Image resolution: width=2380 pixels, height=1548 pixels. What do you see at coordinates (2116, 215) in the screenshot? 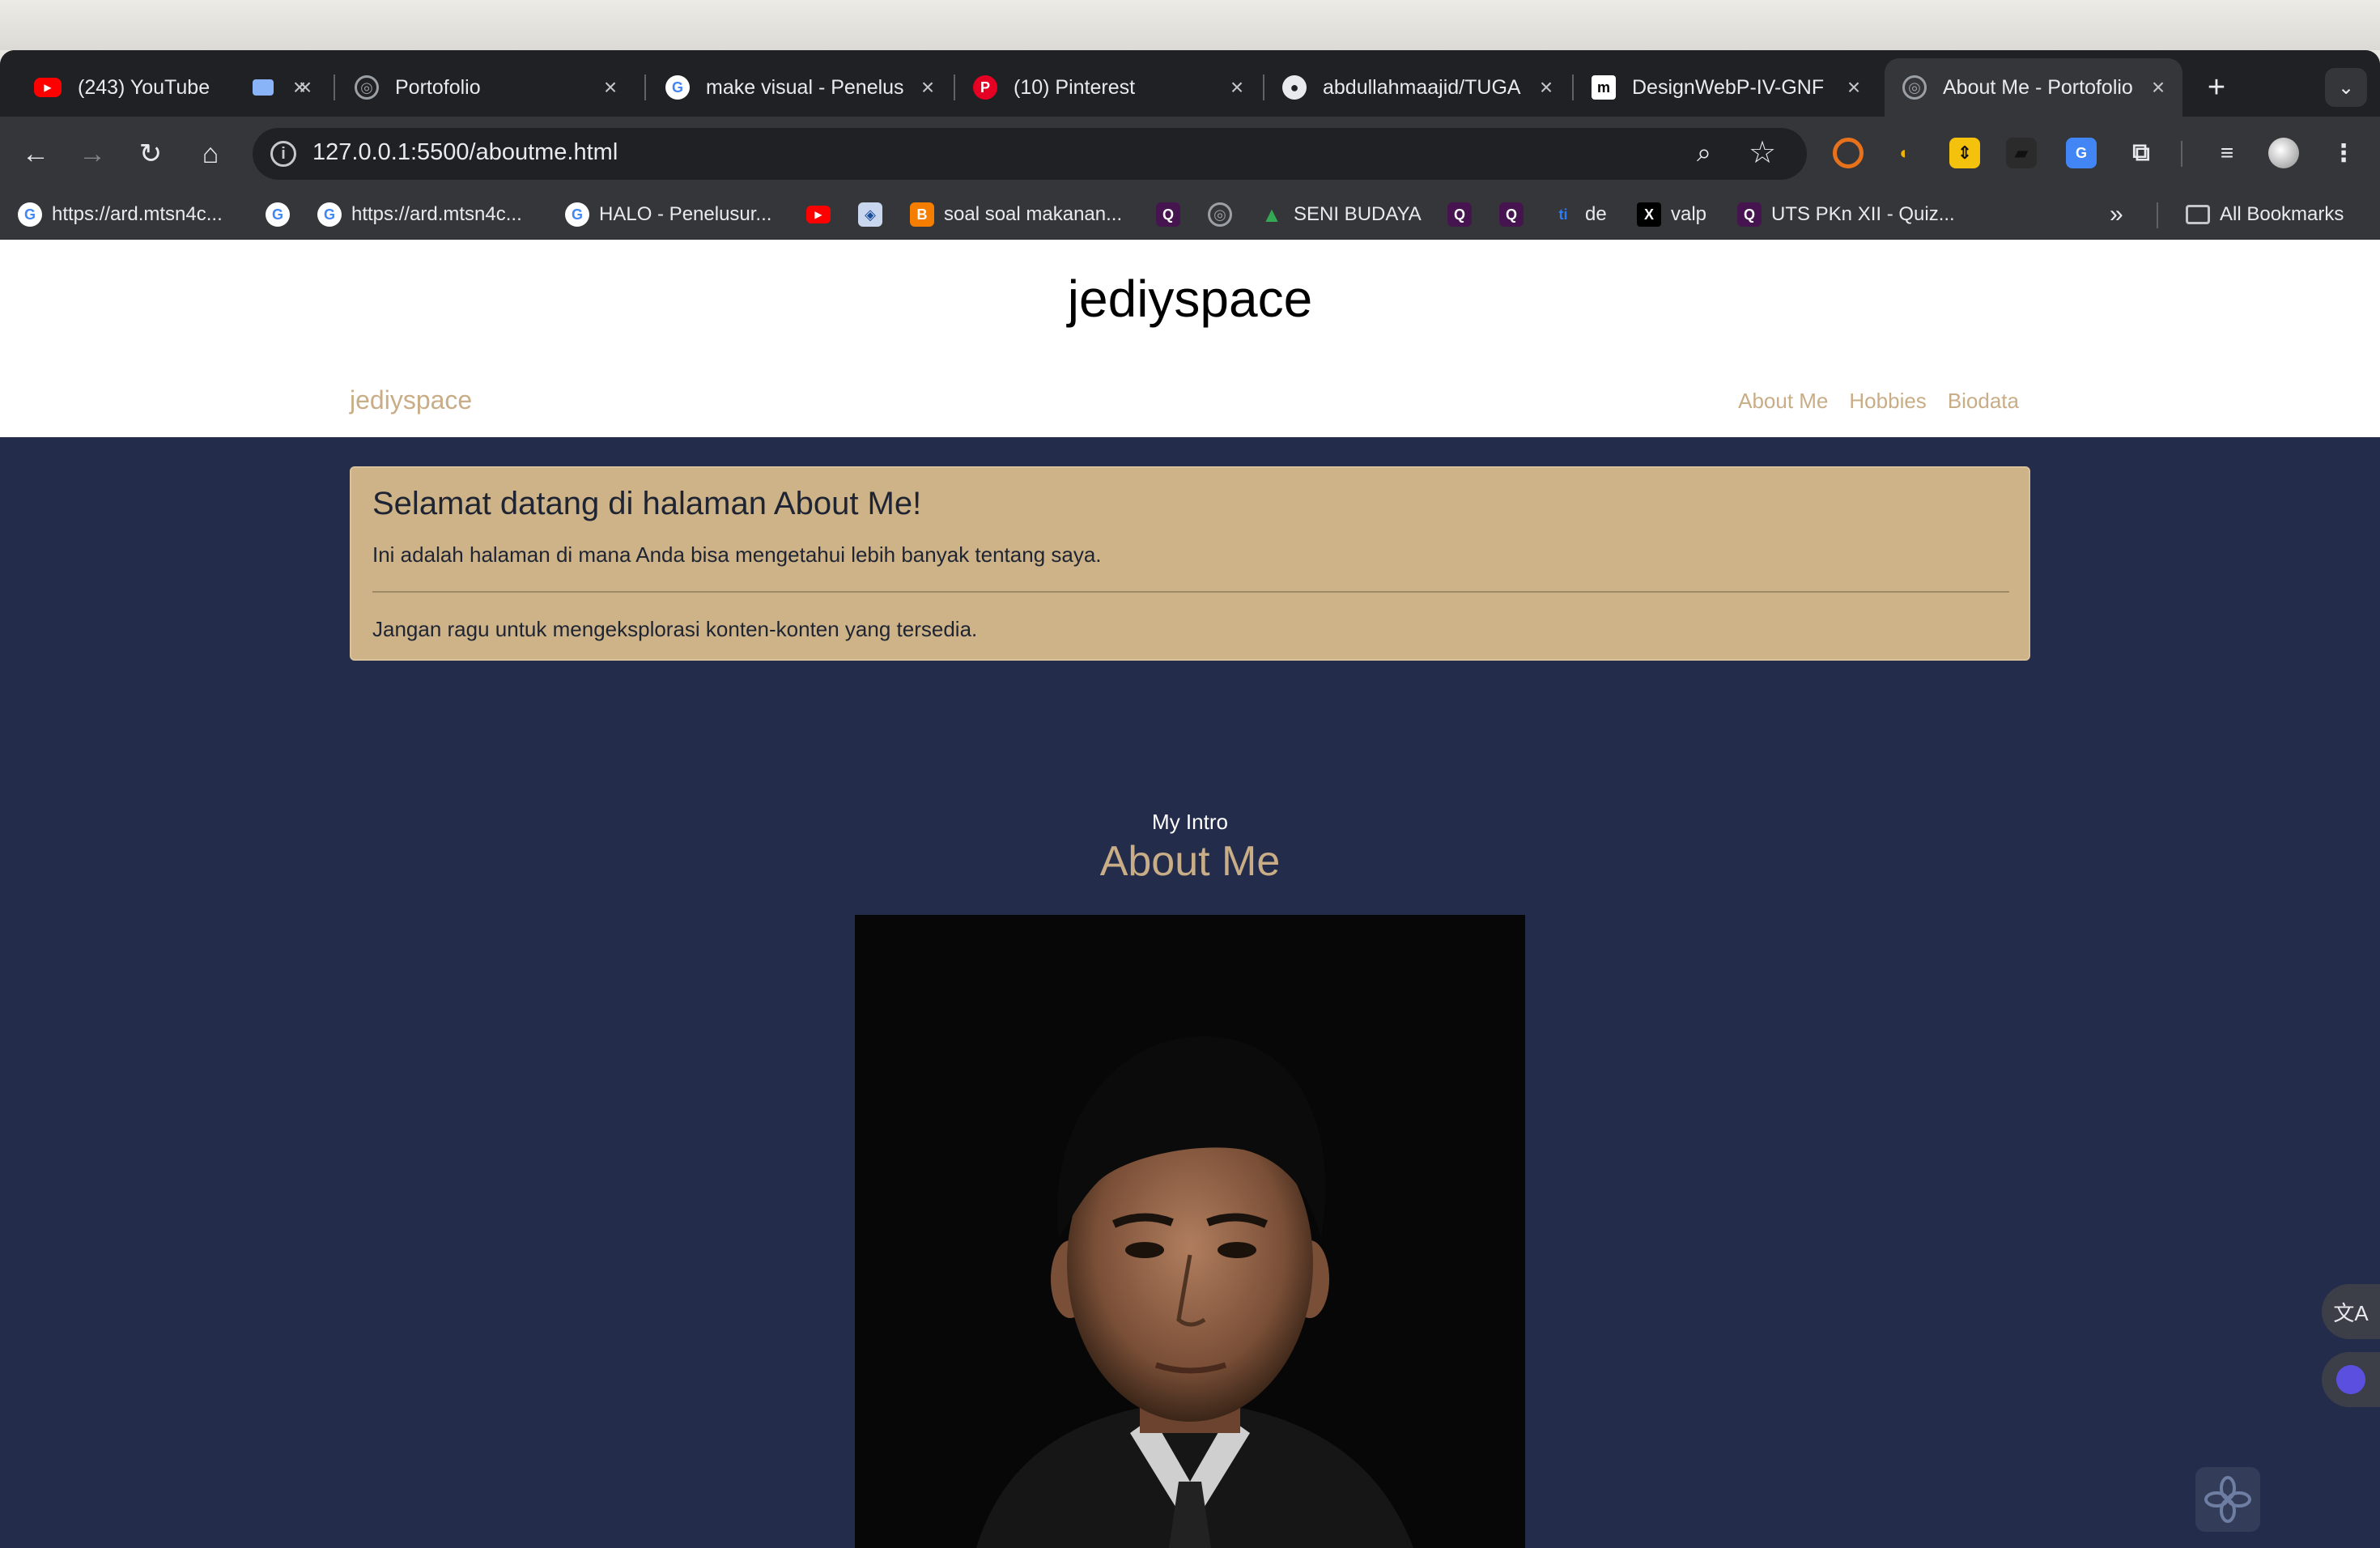
I see `bookmarks-overflow-icon: »` at bounding box center [2116, 215].